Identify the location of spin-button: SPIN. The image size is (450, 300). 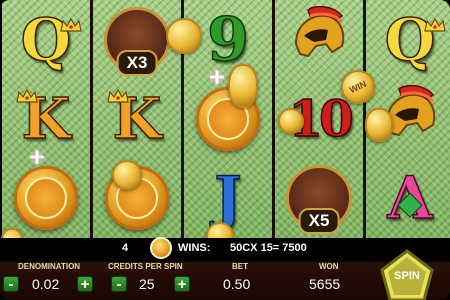
(407, 274).